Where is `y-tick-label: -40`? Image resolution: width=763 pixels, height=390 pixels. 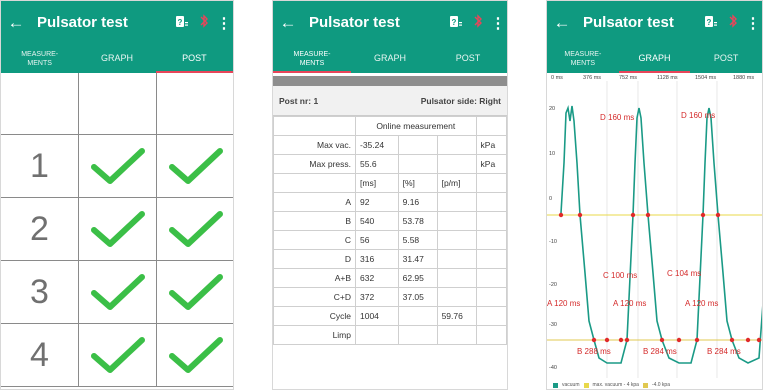 y-tick-label: -40 is located at coordinates (553, 368).